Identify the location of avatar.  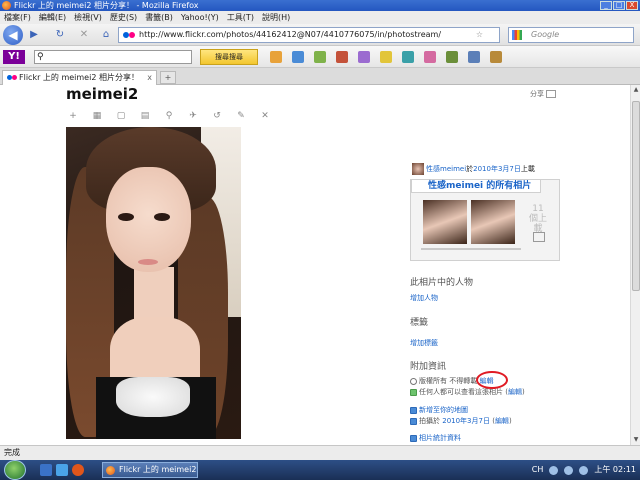
(418, 169).